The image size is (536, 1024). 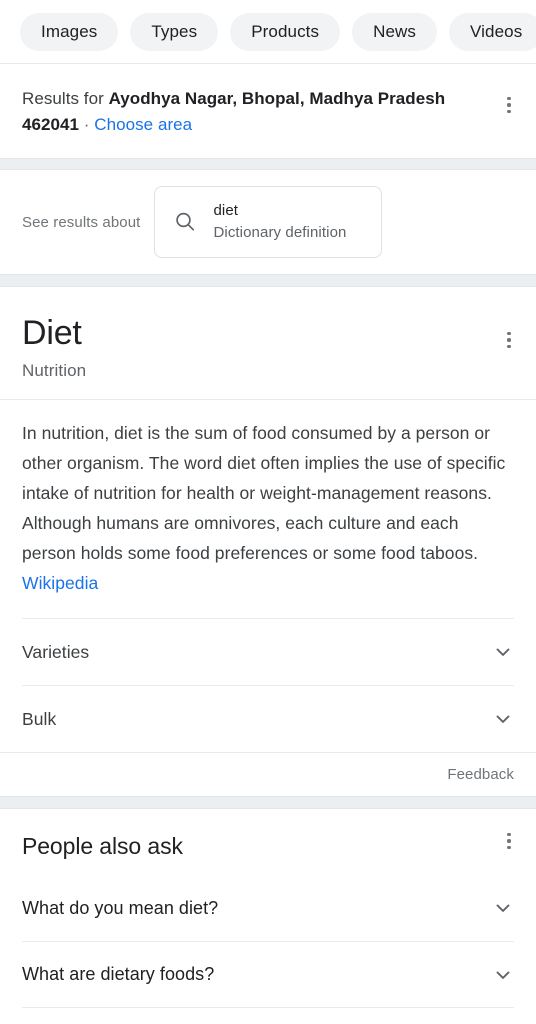 I want to click on knowledge-panel-feedback-bar: Feedback, so click(x=268, y=774).